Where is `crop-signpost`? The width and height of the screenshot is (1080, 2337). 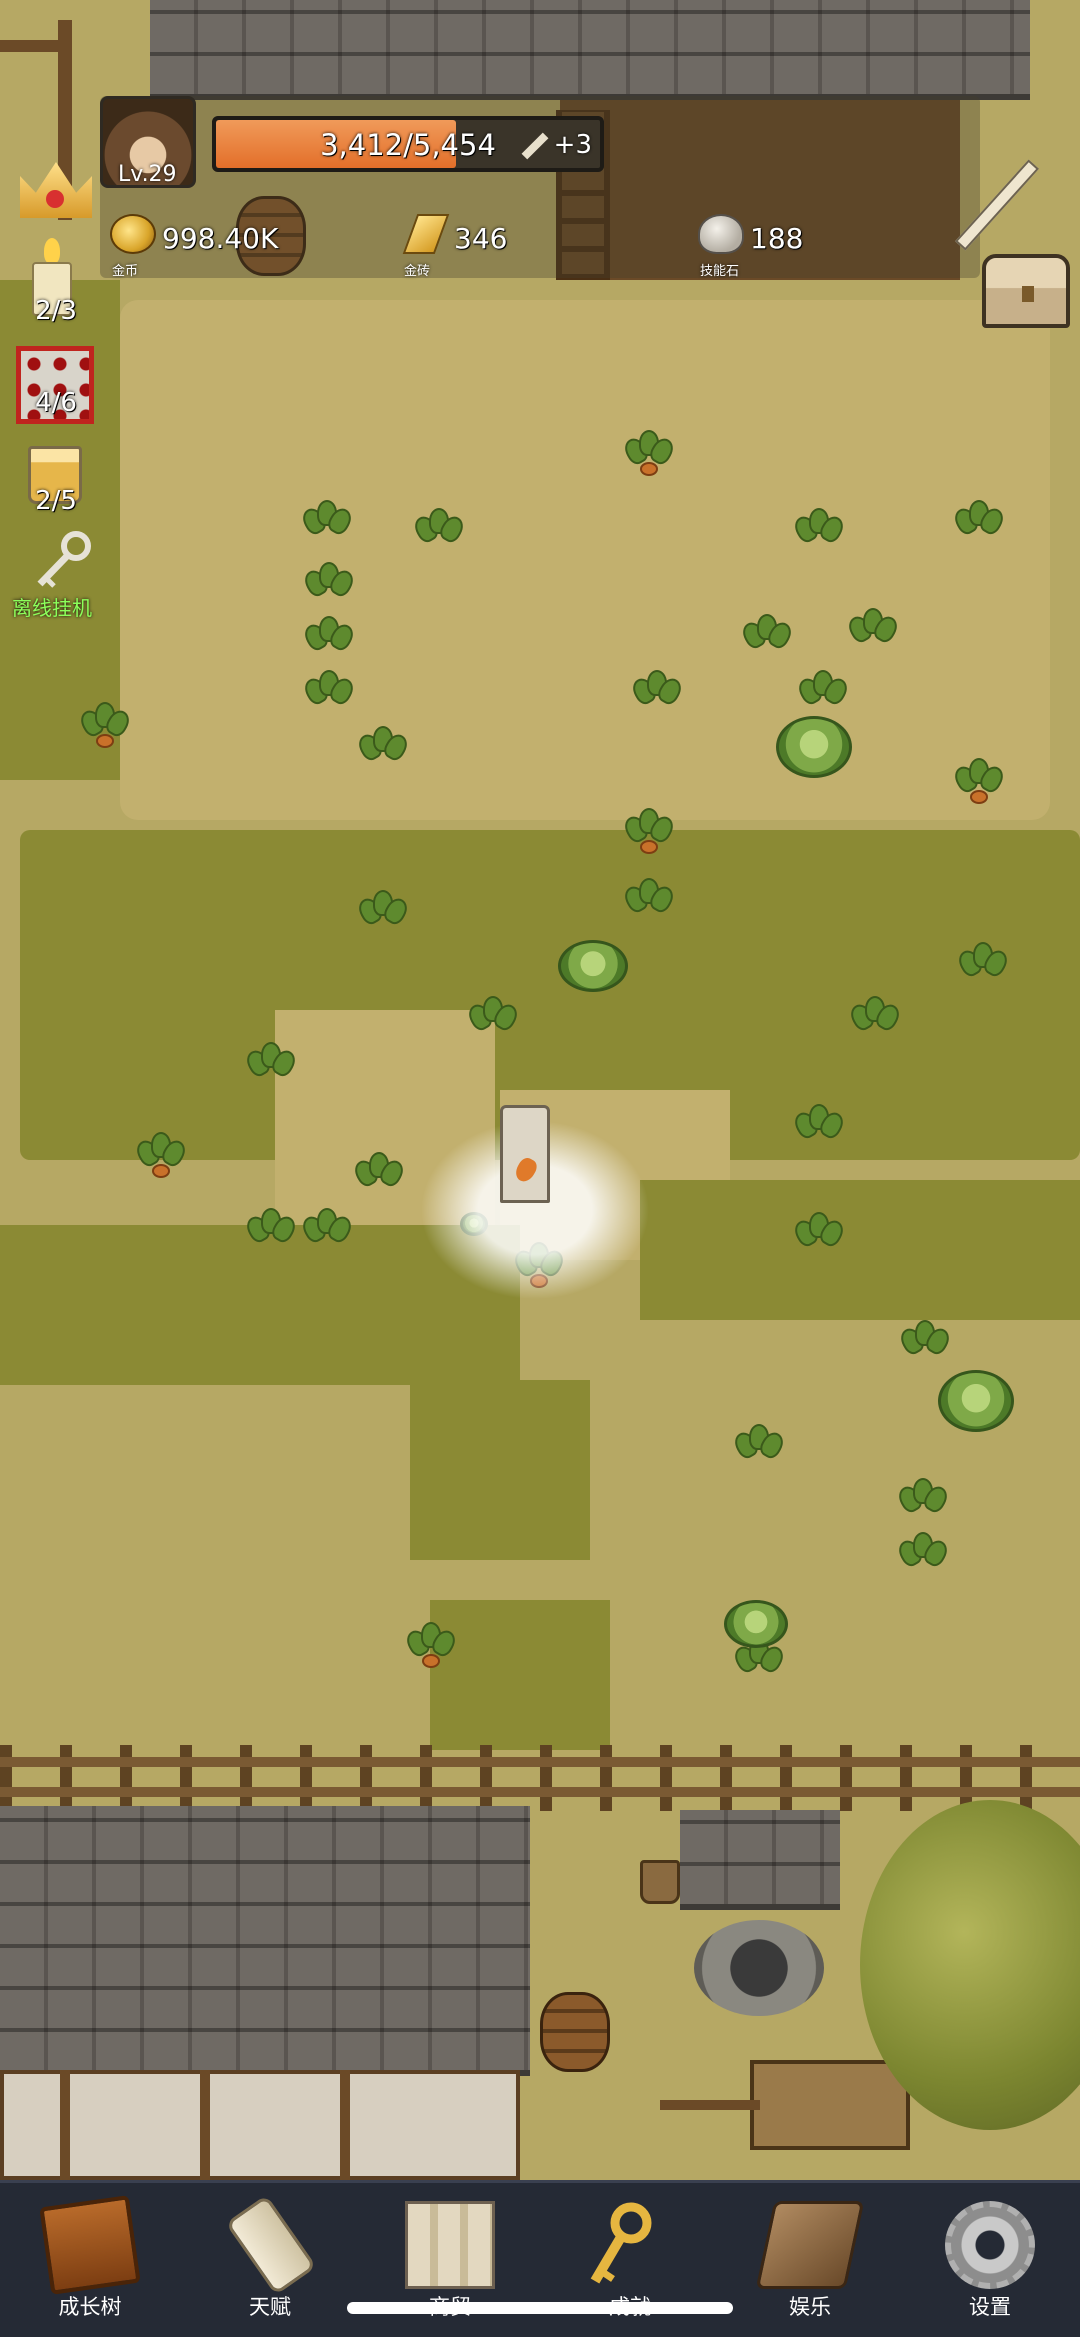 crop-signpost is located at coordinates (525, 1154).